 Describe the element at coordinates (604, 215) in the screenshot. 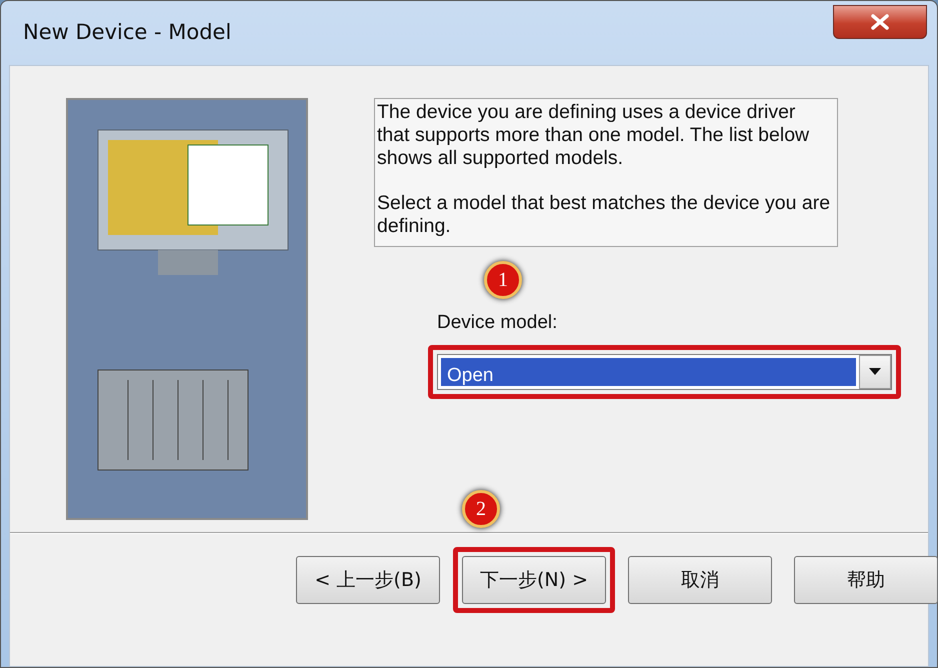

I see `description-text: Select a model that best matches the device you are defining.` at that location.